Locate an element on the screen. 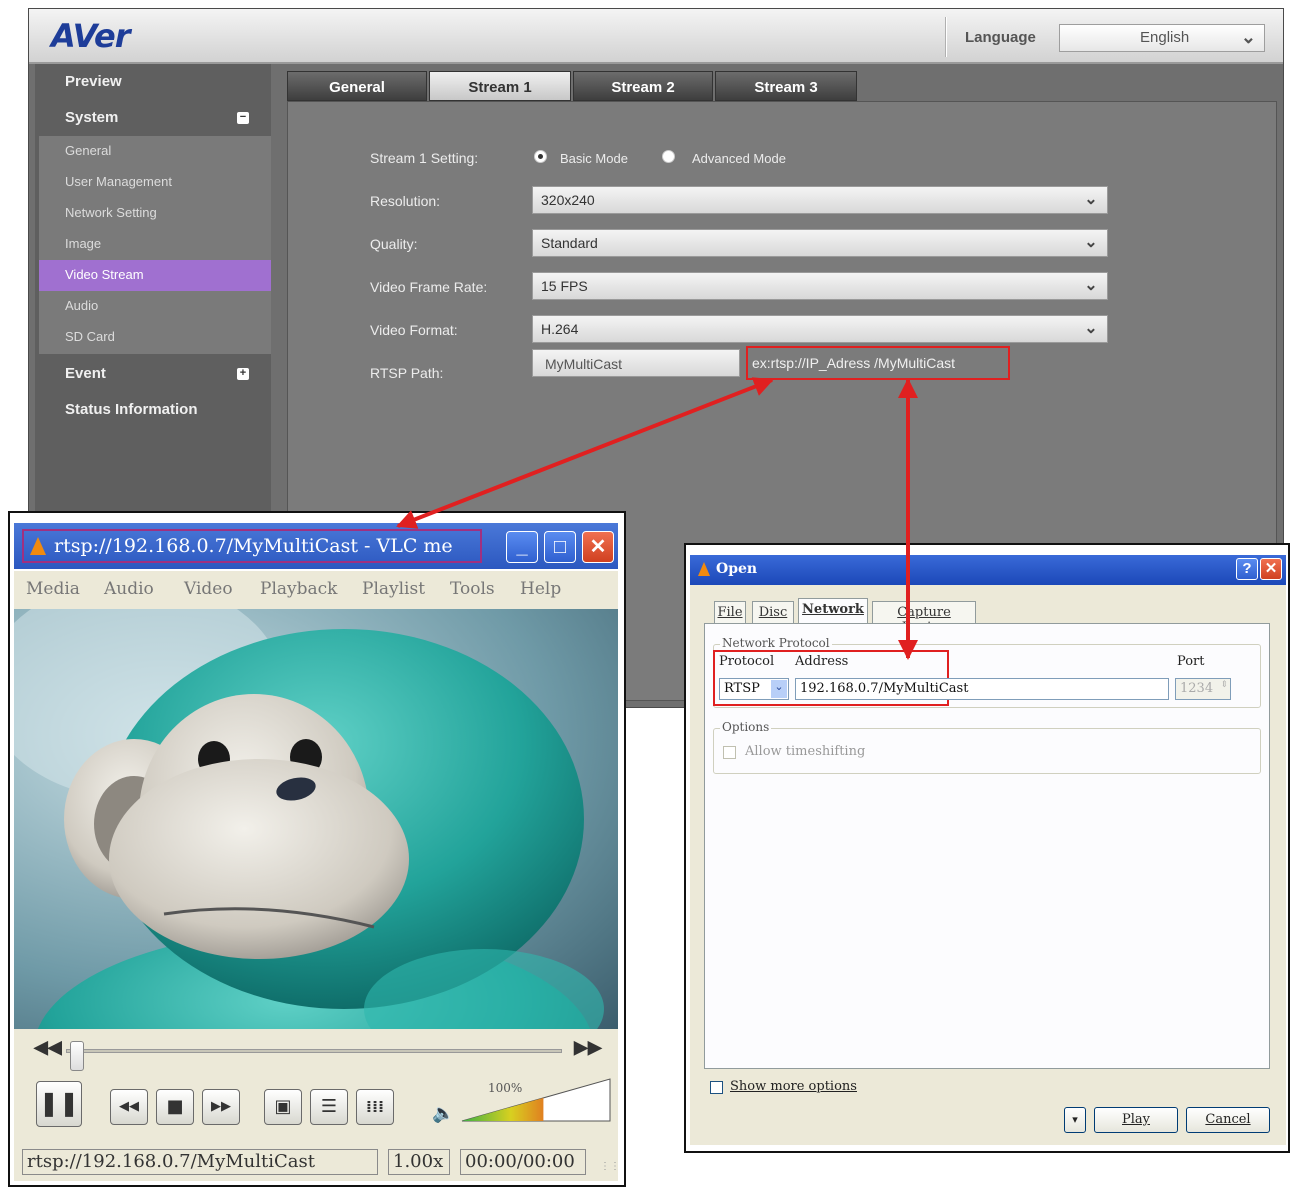 The image size is (1296, 1187). allow-timeshifting-checkbox is located at coordinates (729, 752).